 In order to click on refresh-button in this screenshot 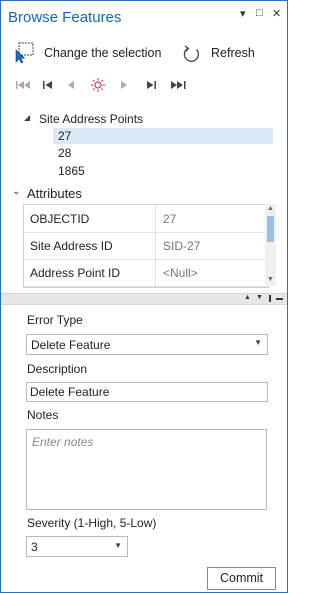, I will do `click(192, 54)`.